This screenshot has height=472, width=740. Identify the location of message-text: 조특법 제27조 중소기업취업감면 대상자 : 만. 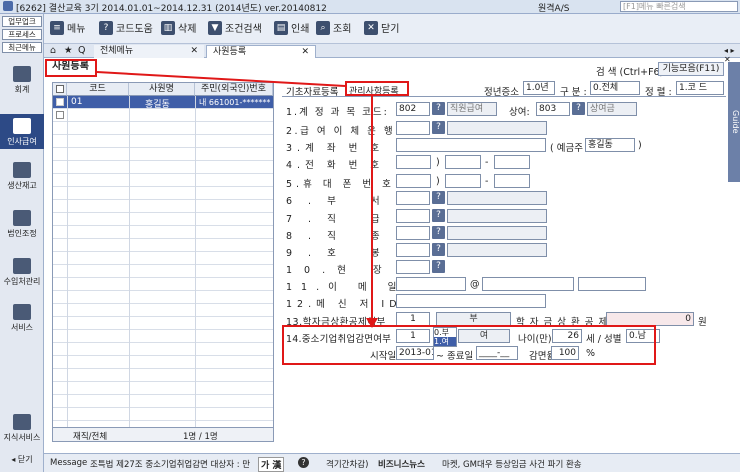
(170, 465).